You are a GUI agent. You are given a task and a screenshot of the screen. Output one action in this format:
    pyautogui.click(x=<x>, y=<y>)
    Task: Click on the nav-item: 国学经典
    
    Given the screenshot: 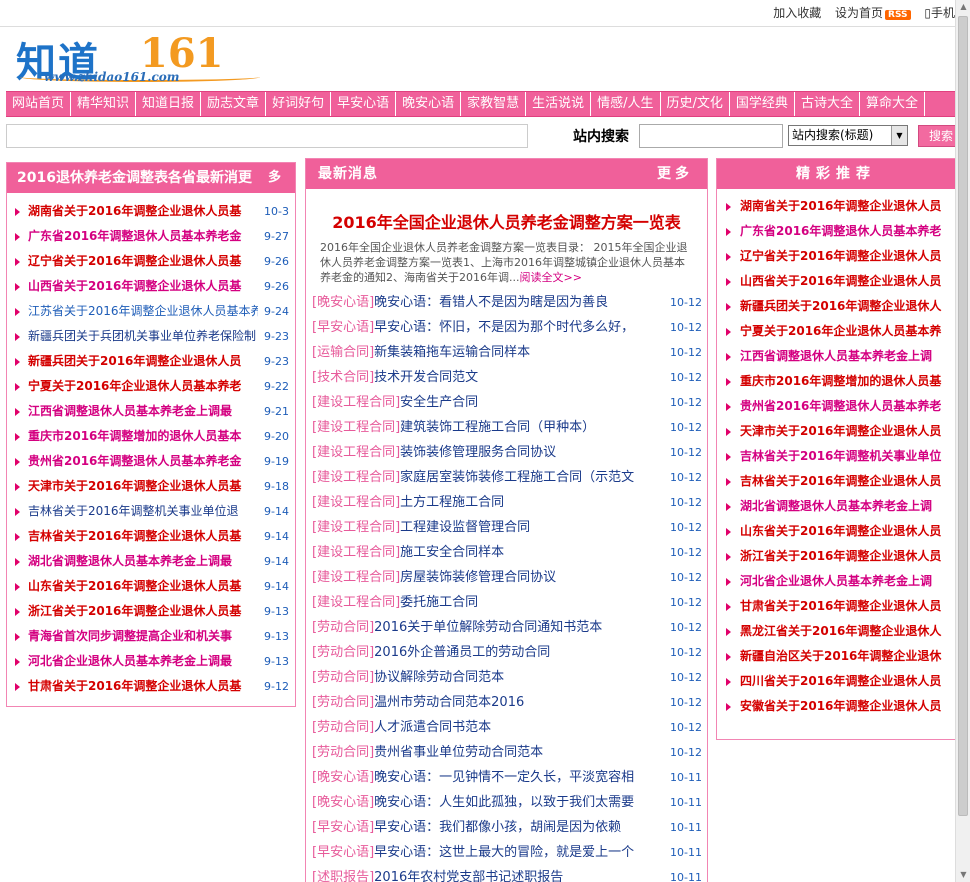 What is the action you would take?
    pyautogui.click(x=762, y=104)
    